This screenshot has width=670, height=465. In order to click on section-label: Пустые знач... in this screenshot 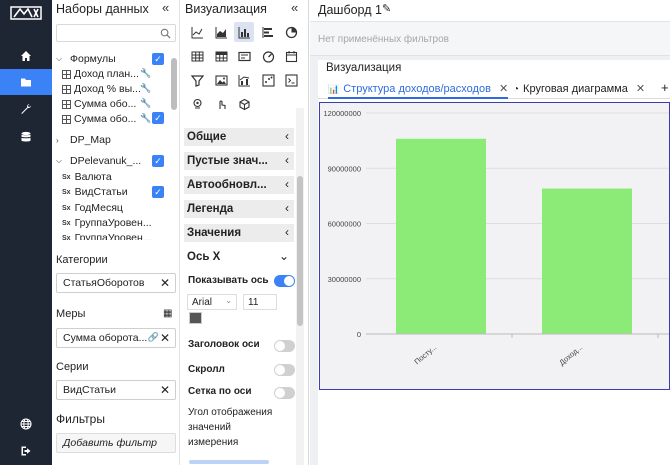, I will do `click(227, 161)`.